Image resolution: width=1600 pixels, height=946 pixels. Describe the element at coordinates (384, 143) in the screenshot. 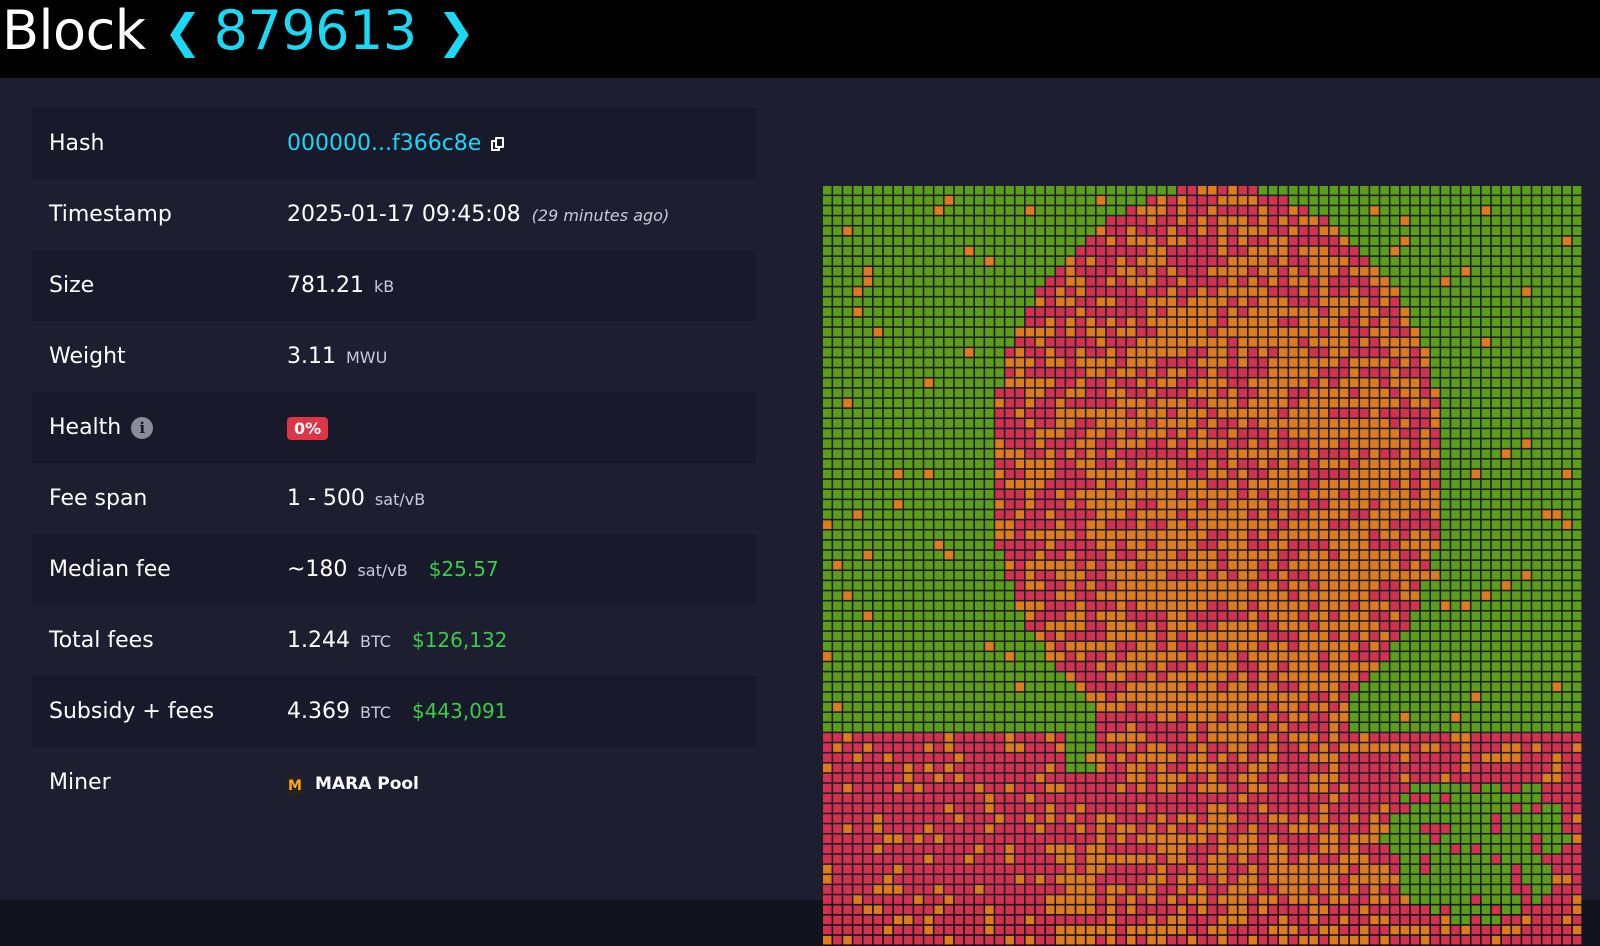

I see `hash-link: 000000...f366c8e` at that location.